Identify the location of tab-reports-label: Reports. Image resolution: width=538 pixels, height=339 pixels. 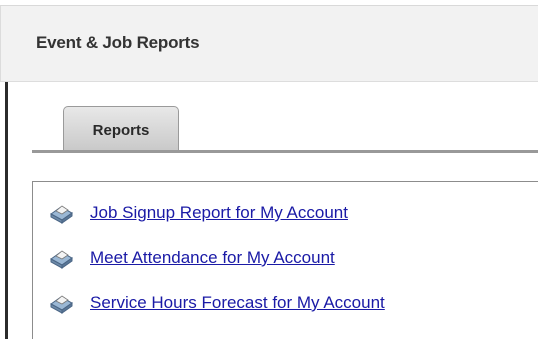
(121, 130).